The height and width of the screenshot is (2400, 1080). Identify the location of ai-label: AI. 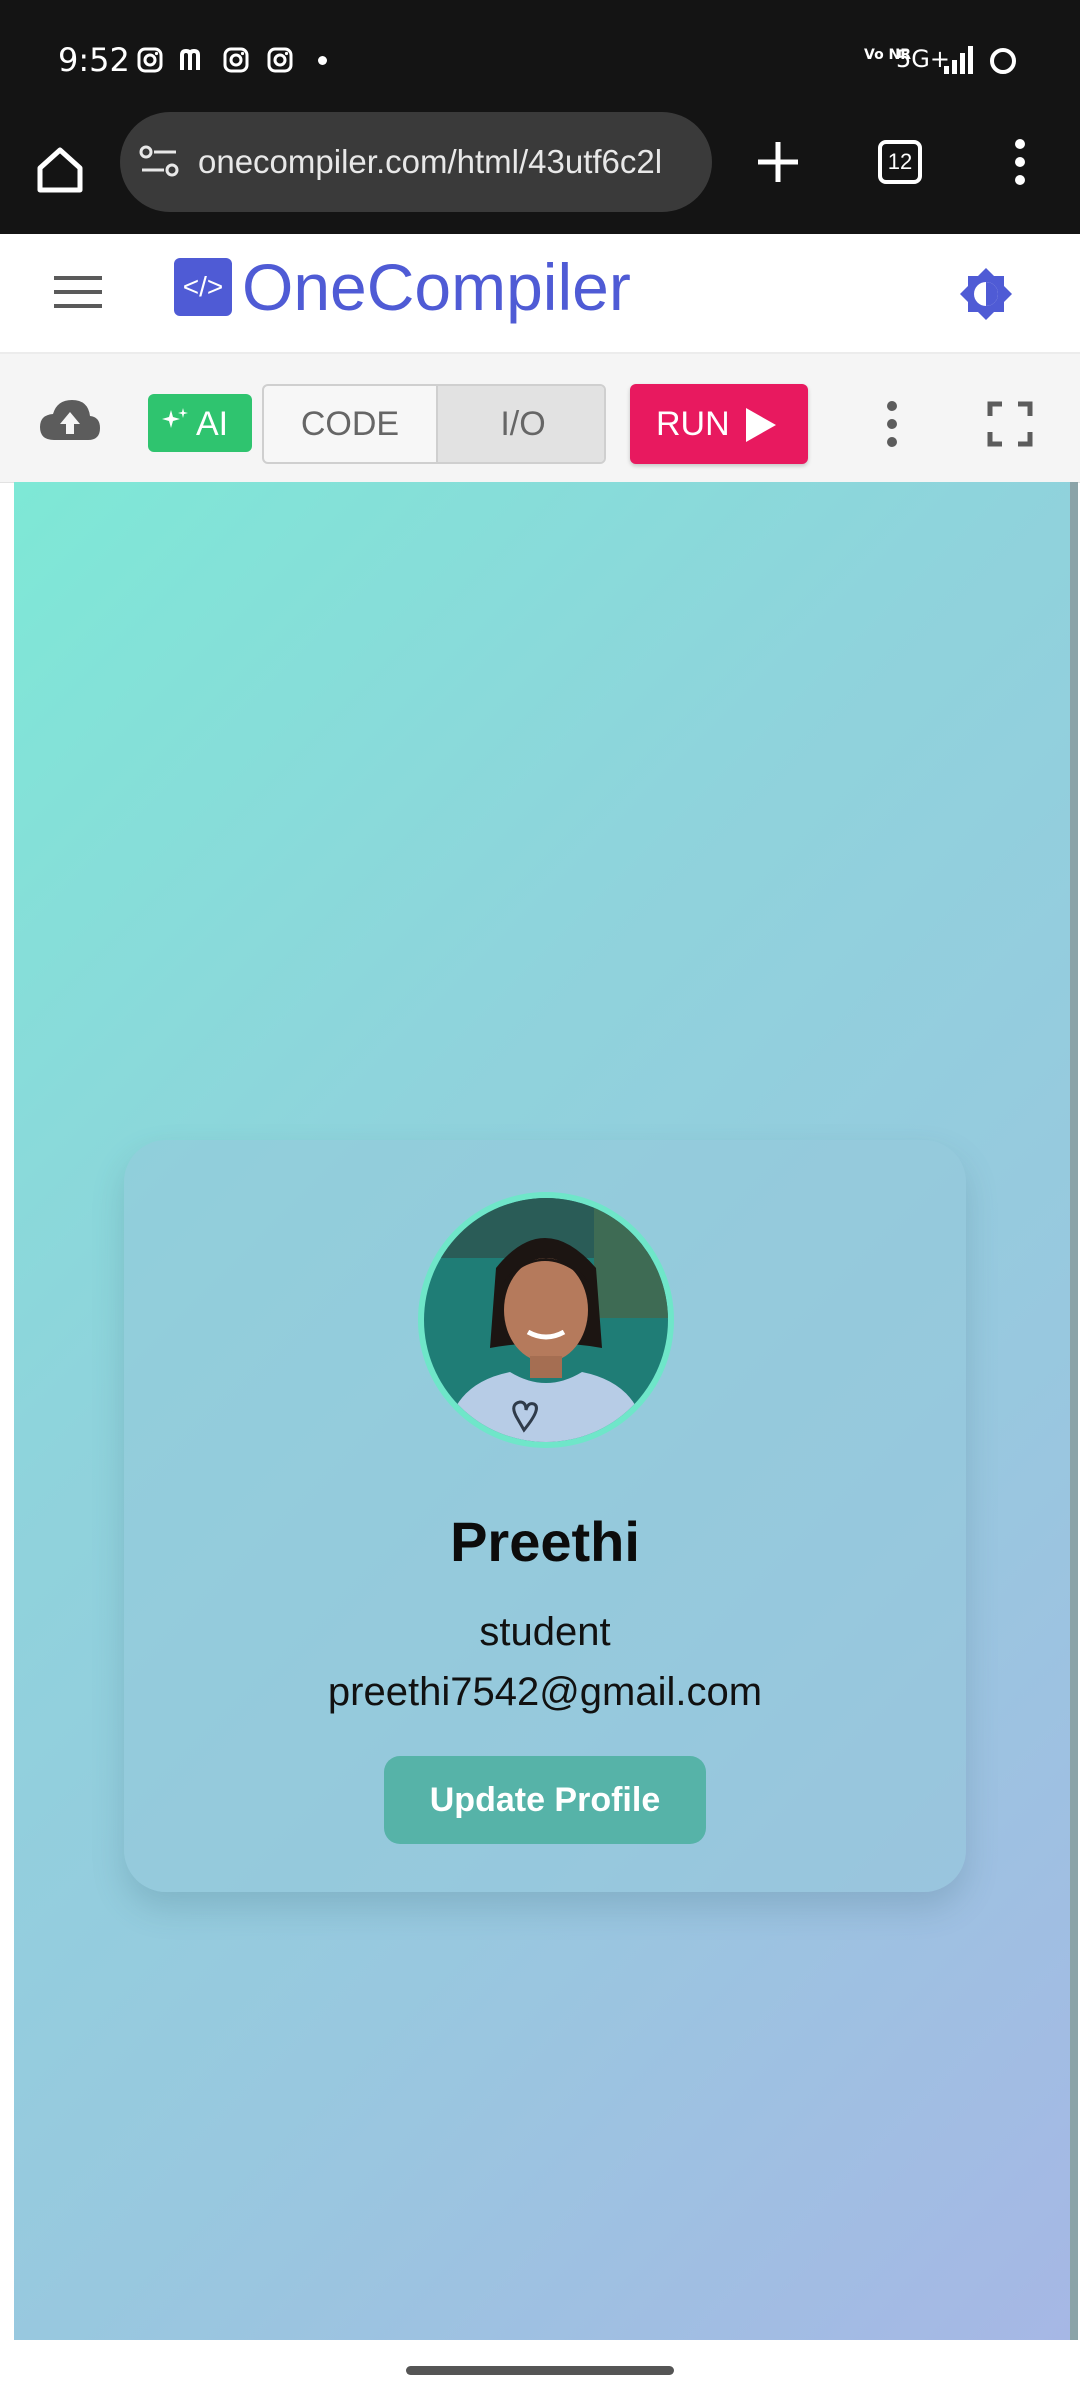
(212, 424).